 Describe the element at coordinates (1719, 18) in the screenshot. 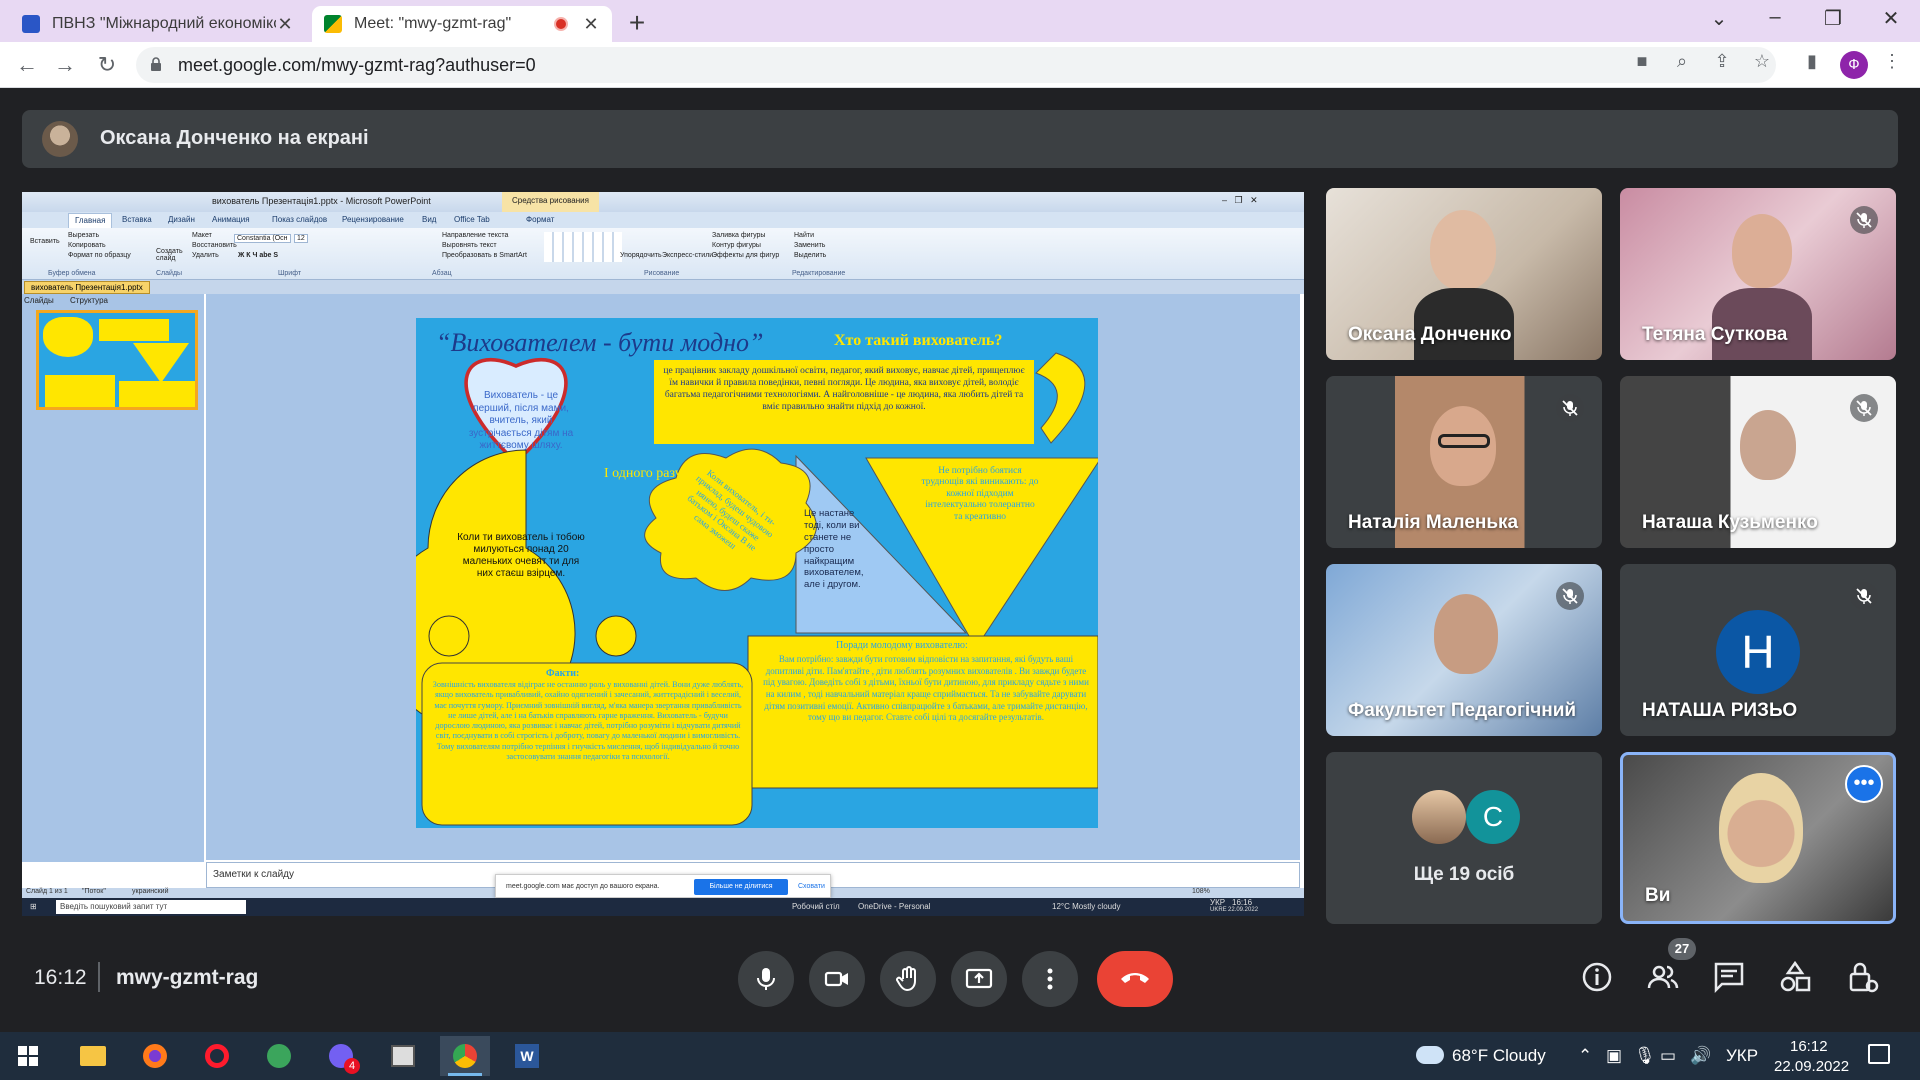

I see `tab-search-icon: ⌄` at that location.